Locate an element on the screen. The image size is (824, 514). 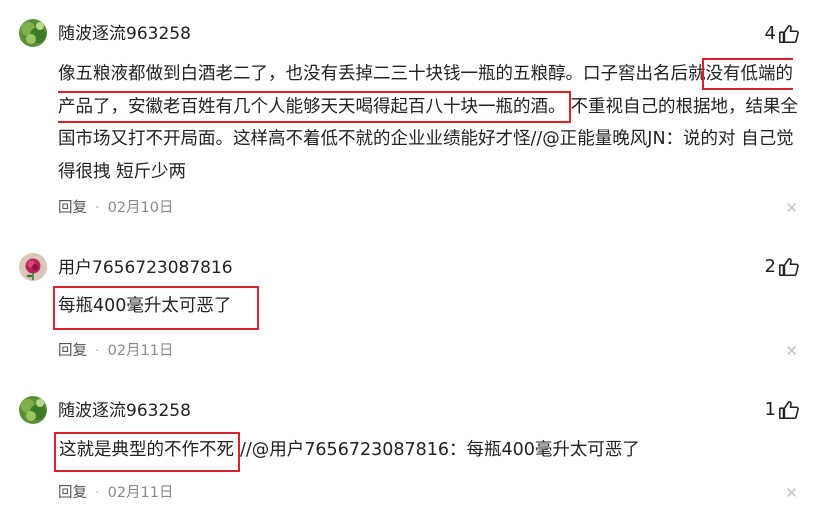
like-button: 4 is located at coordinates (782, 34).